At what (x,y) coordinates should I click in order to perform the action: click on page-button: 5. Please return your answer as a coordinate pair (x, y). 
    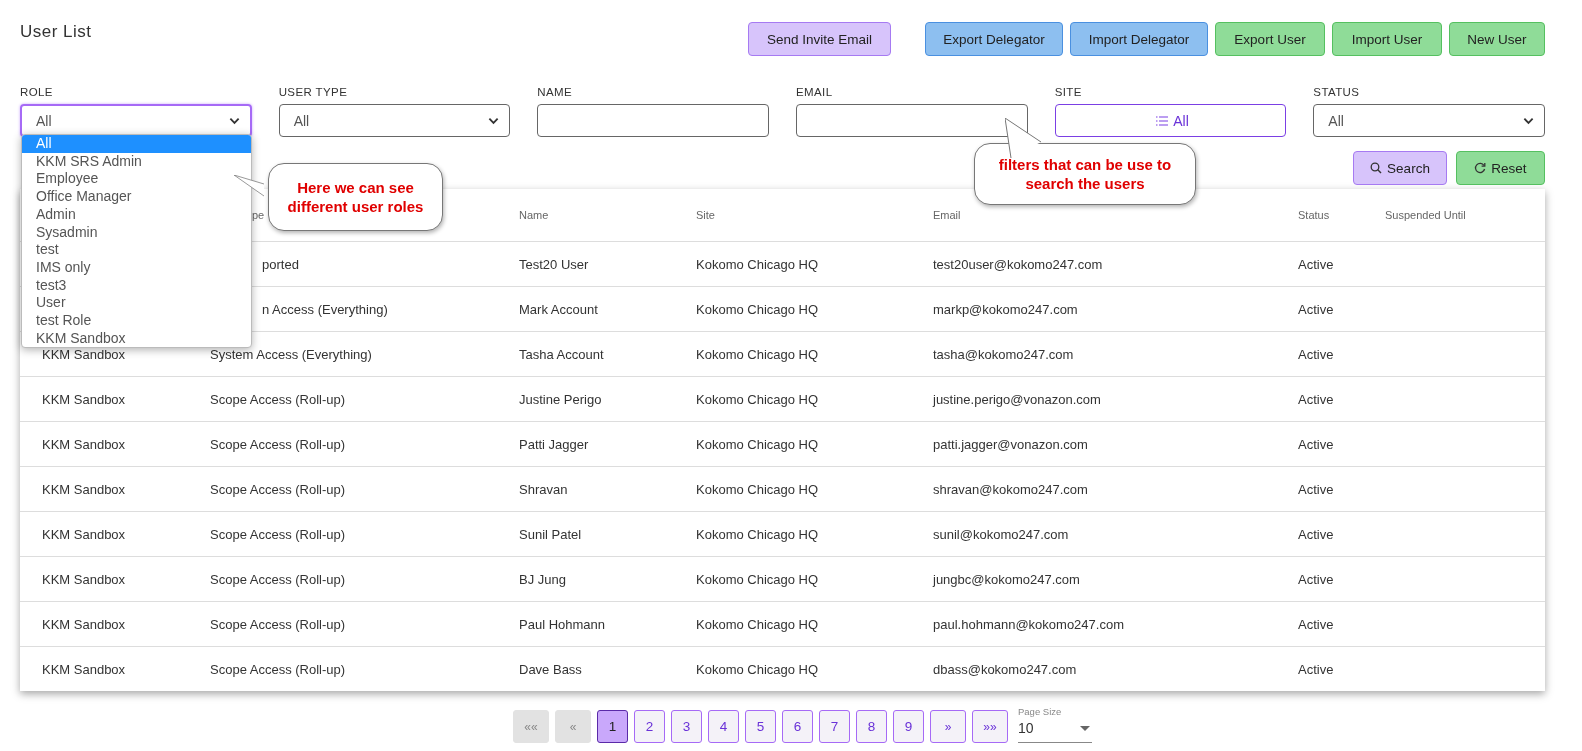
    Looking at the image, I should click on (760, 726).